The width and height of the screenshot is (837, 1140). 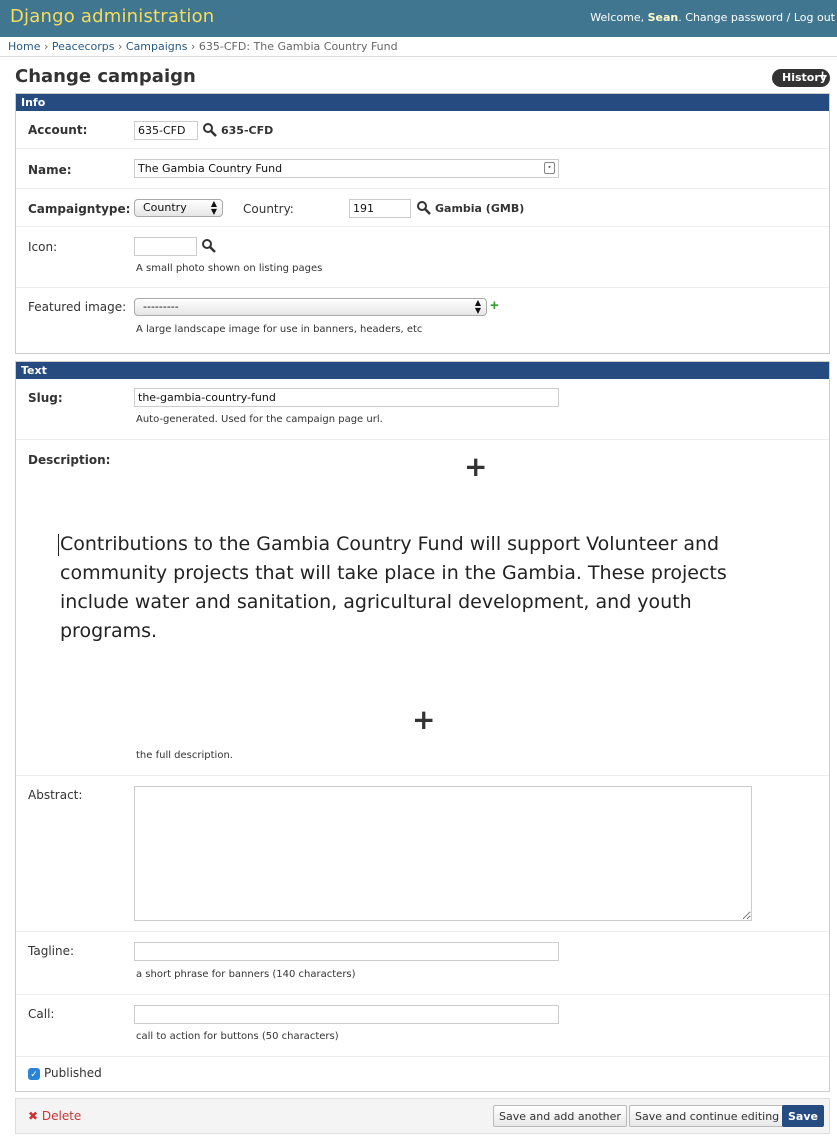 I want to click on welcome-text: Welcome,, so click(x=617, y=17).